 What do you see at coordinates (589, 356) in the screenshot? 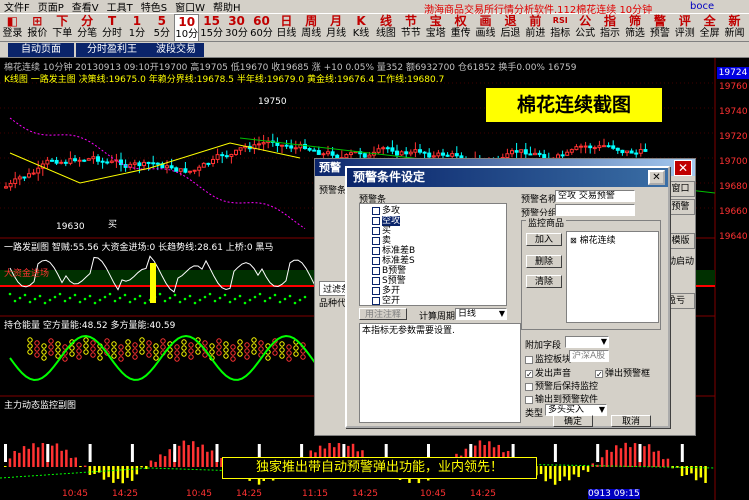
I see `block-select: 沪深A股` at bounding box center [589, 356].